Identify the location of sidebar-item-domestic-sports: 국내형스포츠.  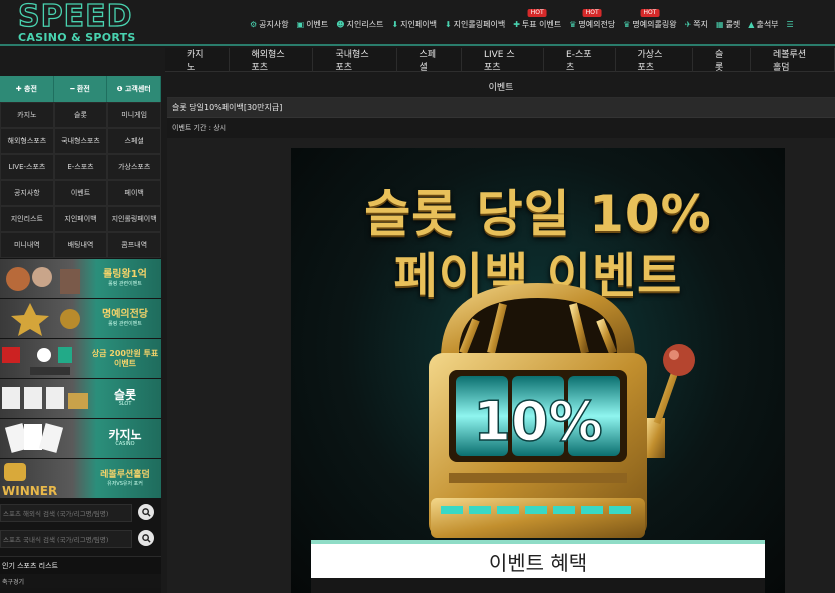
(80, 141).